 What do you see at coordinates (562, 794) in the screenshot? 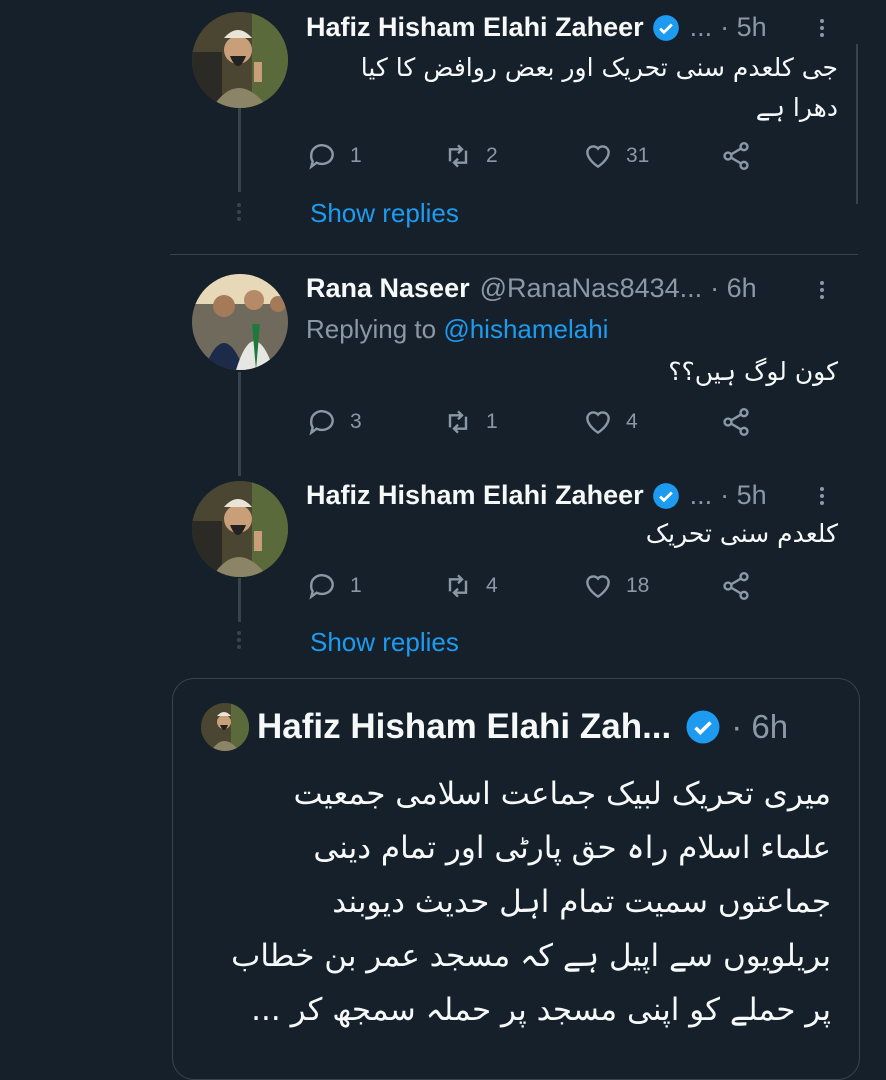
I see `tweet-text-line: میری تحریک لبیک جماعت اسلامی جمعیت` at bounding box center [562, 794].